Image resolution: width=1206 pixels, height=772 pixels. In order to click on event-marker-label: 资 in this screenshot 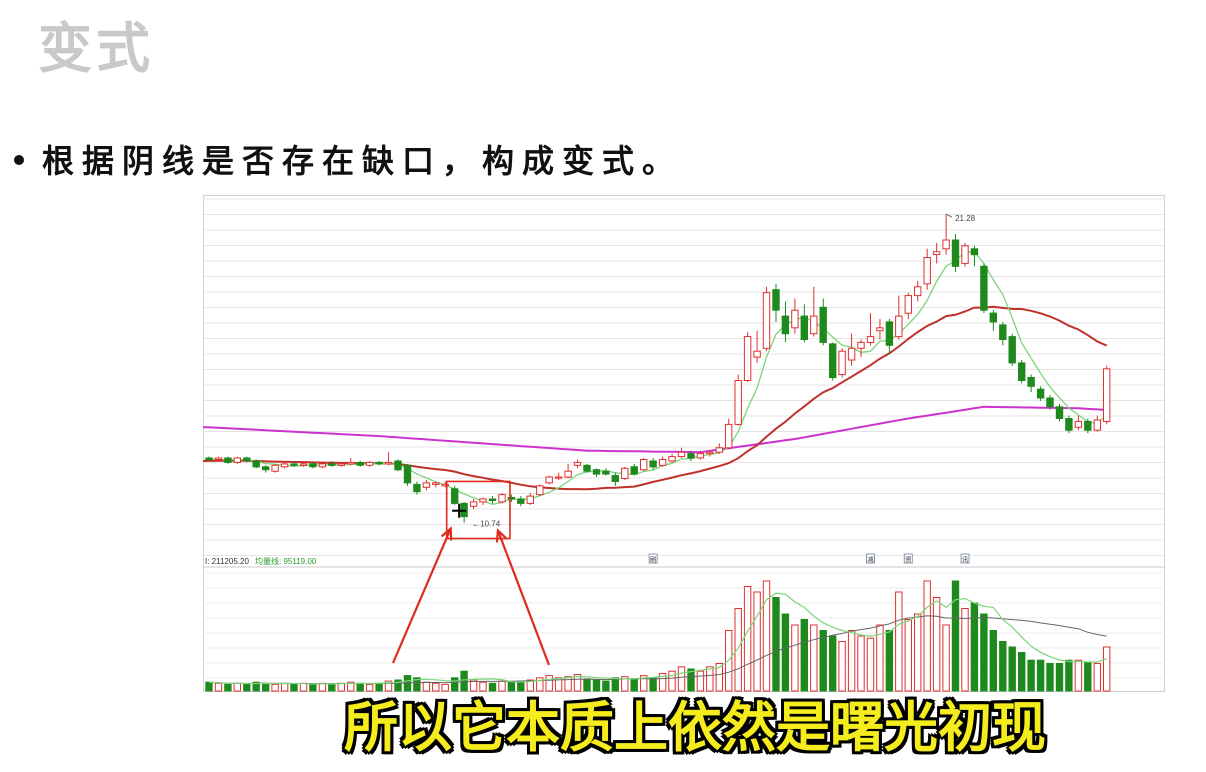, I will do `click(908, 559)`.